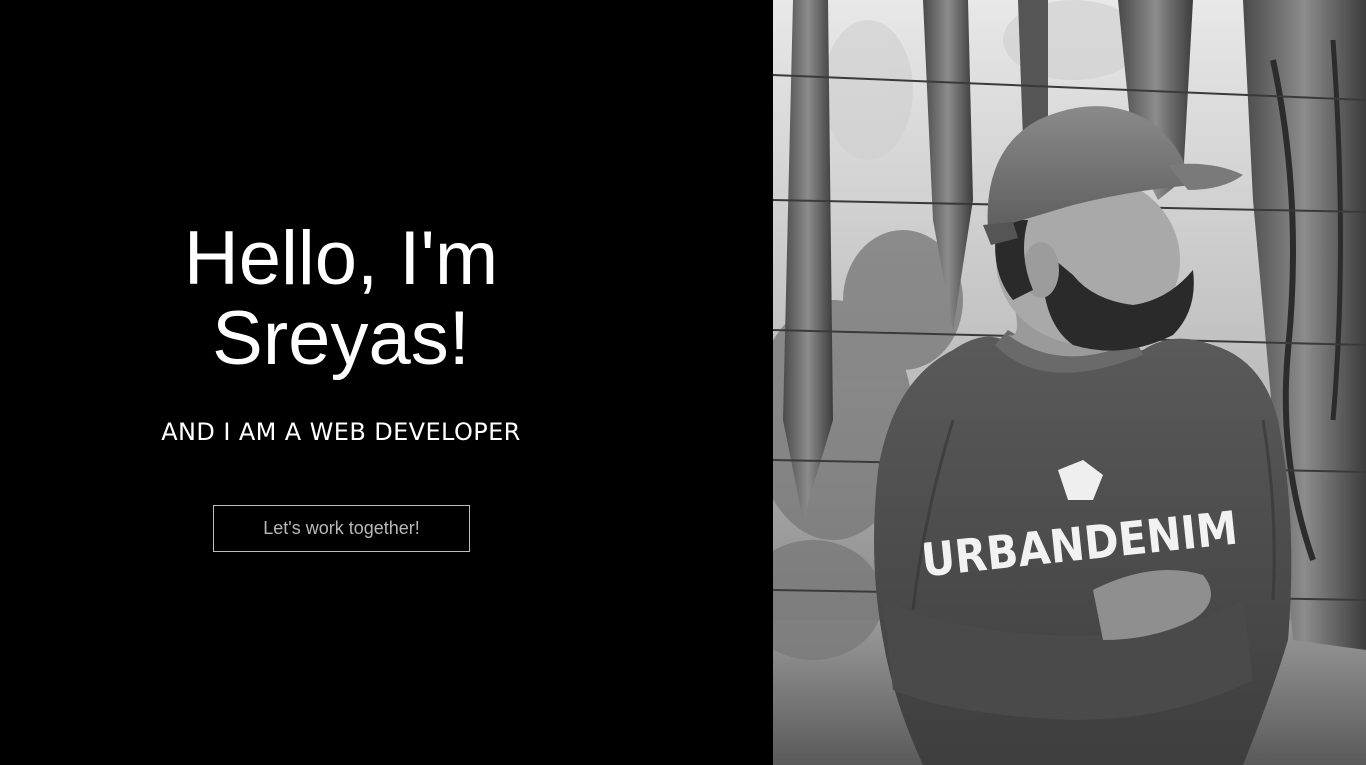  Describe the element at coordinates (341, 258) in the screenshot. I see `hero-greeting-line1: Hello, I'm` at that location.